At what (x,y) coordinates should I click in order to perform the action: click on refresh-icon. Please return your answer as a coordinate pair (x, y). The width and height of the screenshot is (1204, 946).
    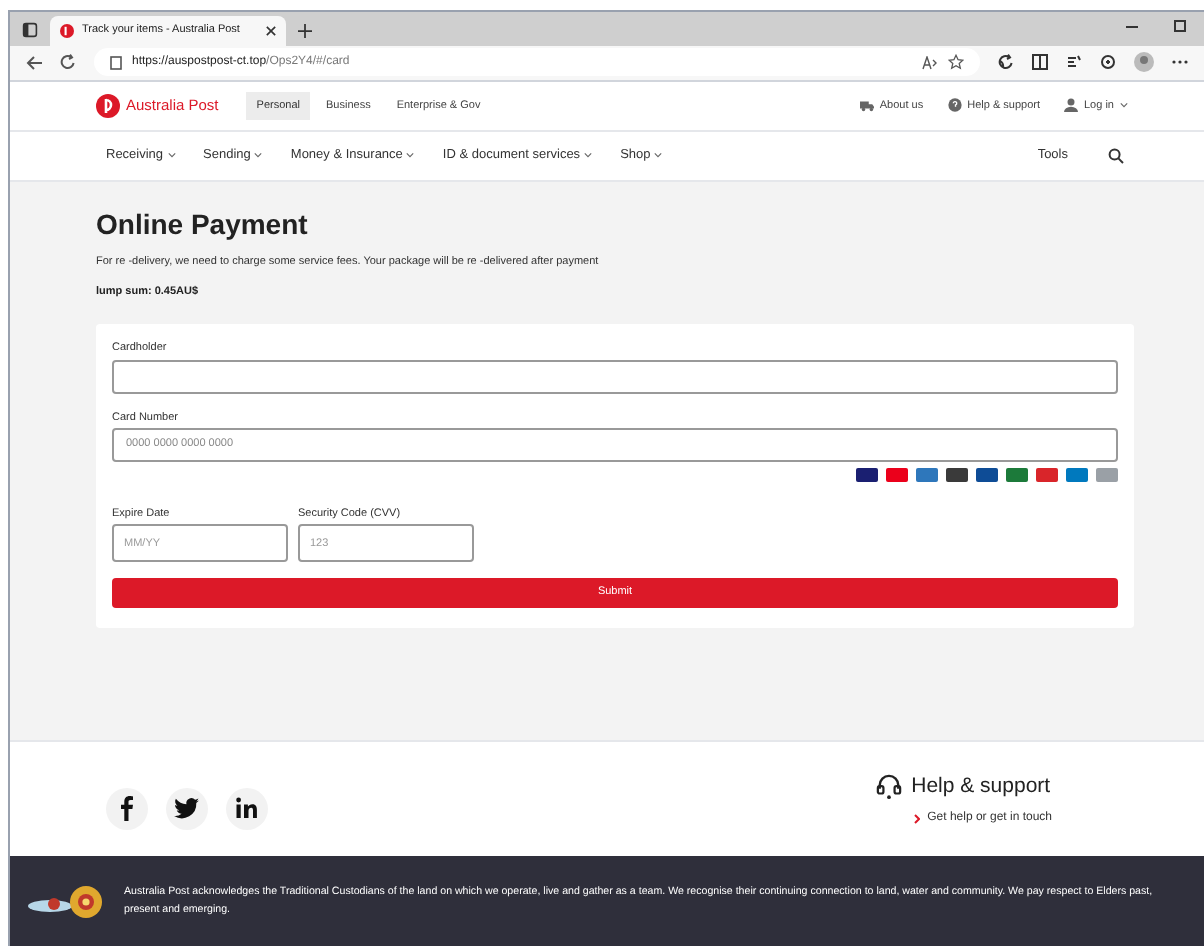
    Looking at the image, I should click on (1006, 62).